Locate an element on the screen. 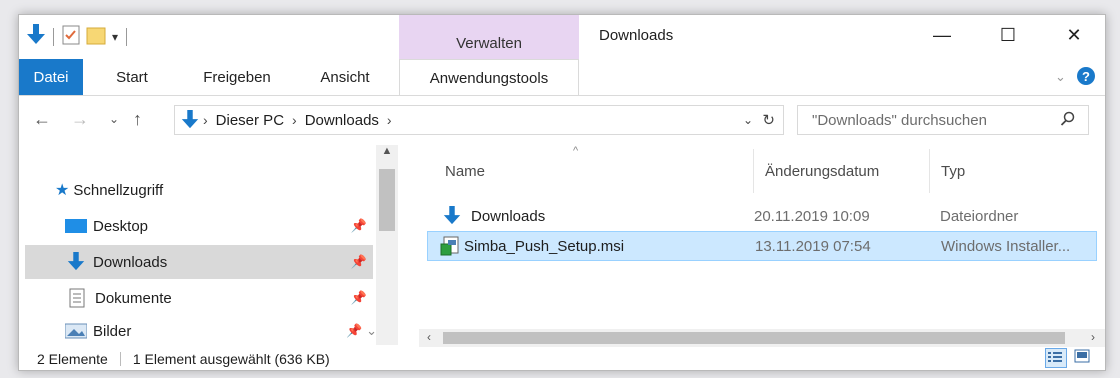 This screenshot has width=1120, height=378. status-bar: 2 Elemente 1 Element ausgewählt (636 KB) is located at coordinates (562, 358).